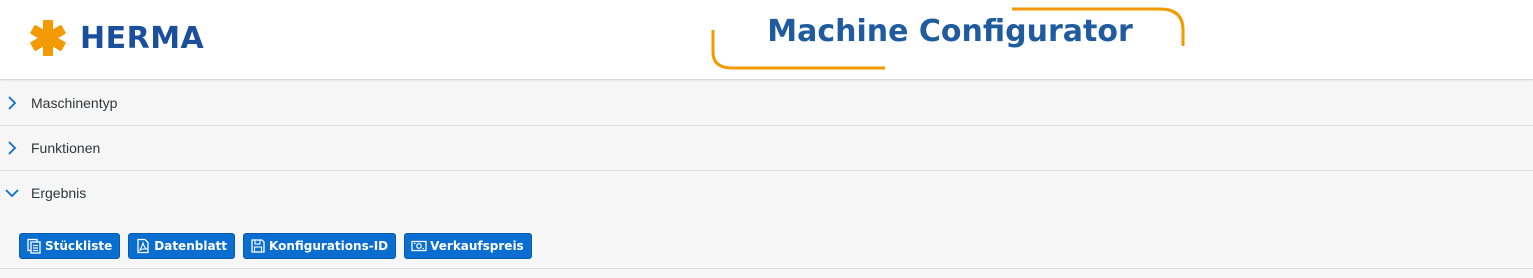  What do you see at coordinates (329, 246) in the screenshot?
I see `button-label: Konfigurations-ID` at bounding box center [329, 246].